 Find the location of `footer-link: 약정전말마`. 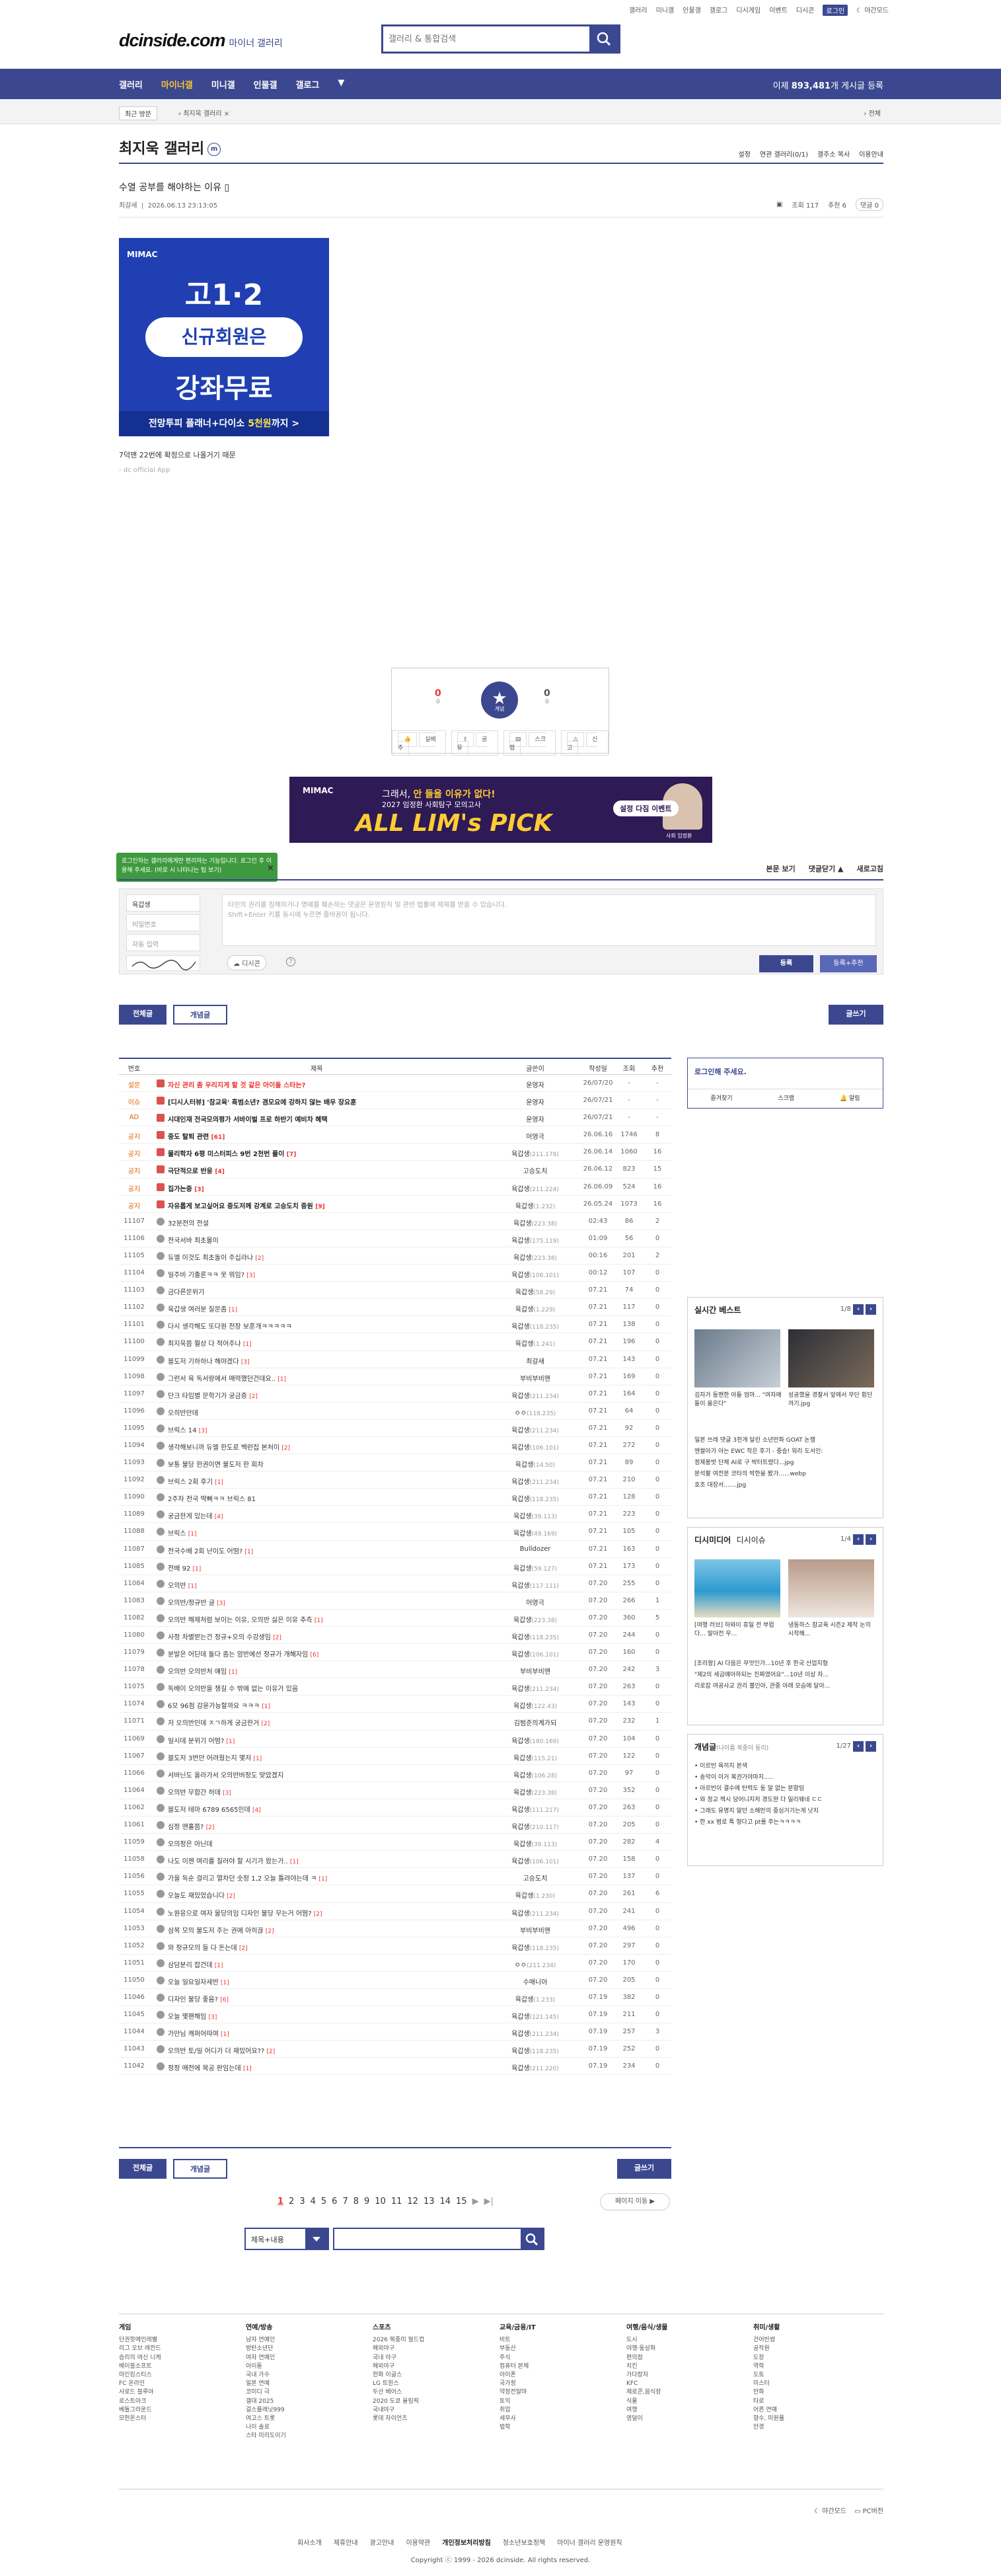

footer-link: 약정전말마 is located at coordinates (552, 2392).